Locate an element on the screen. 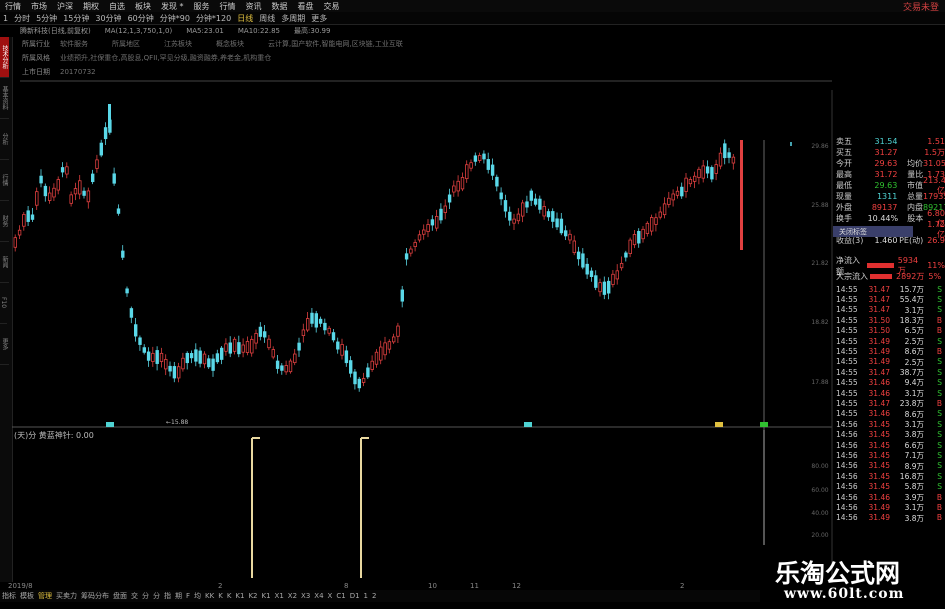  flow-percent: 5% is located at coordinates (935, 276).